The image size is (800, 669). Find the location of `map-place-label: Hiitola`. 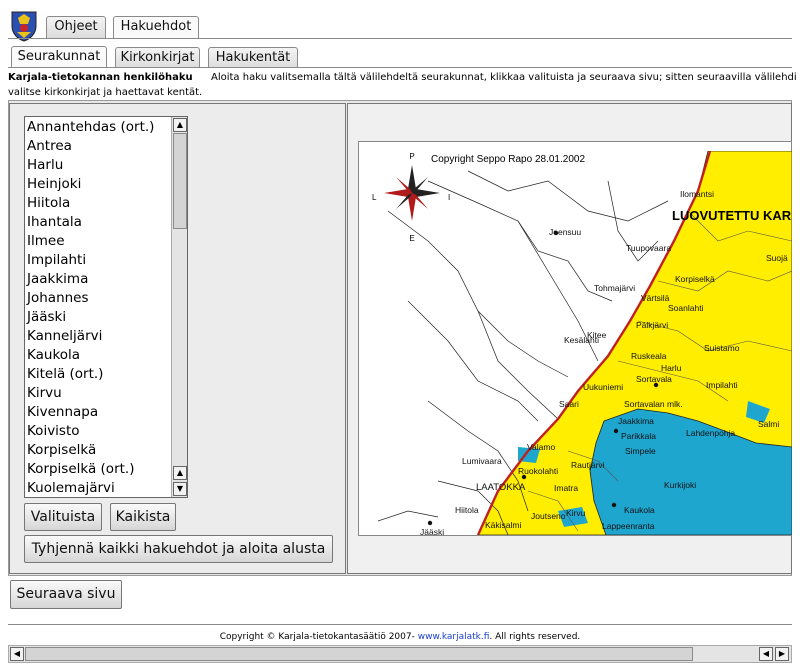

map-place-label: Hiitola is located at coordinates (467, 510).